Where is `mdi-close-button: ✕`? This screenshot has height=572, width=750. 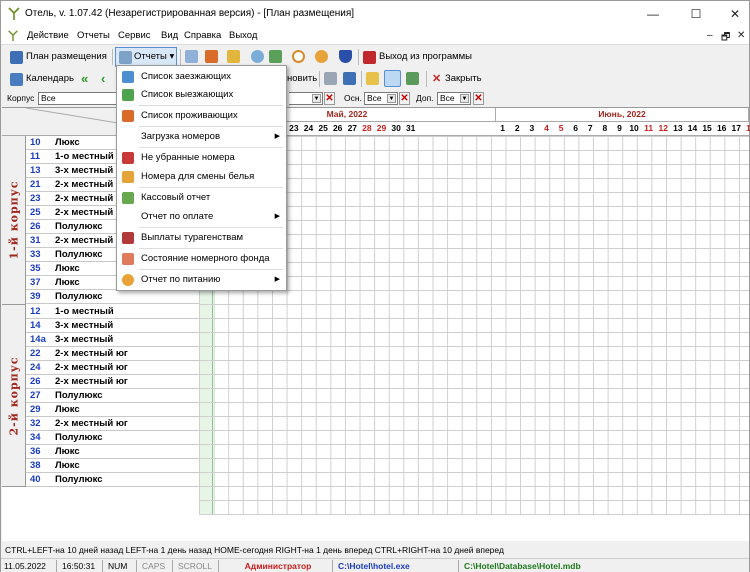
mdi-close-button: ✕ is located at coordinates (741, 35).